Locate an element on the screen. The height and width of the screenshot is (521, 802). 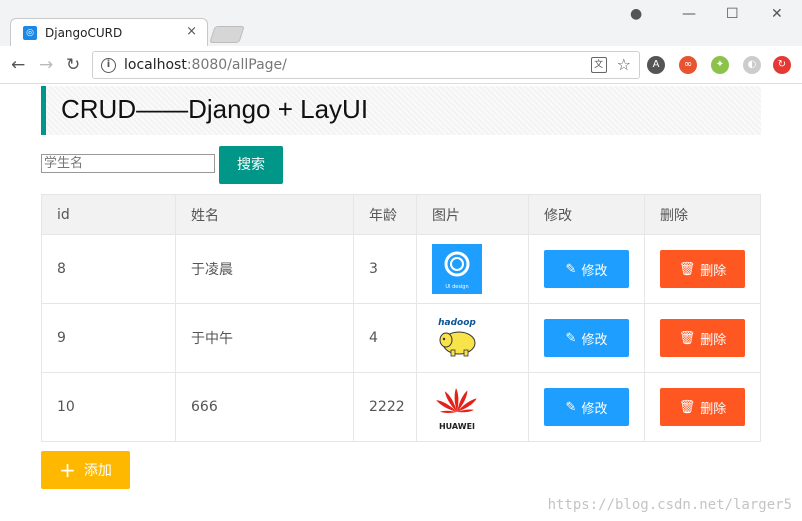
new-tab-button is located at coordinates (227, 34).